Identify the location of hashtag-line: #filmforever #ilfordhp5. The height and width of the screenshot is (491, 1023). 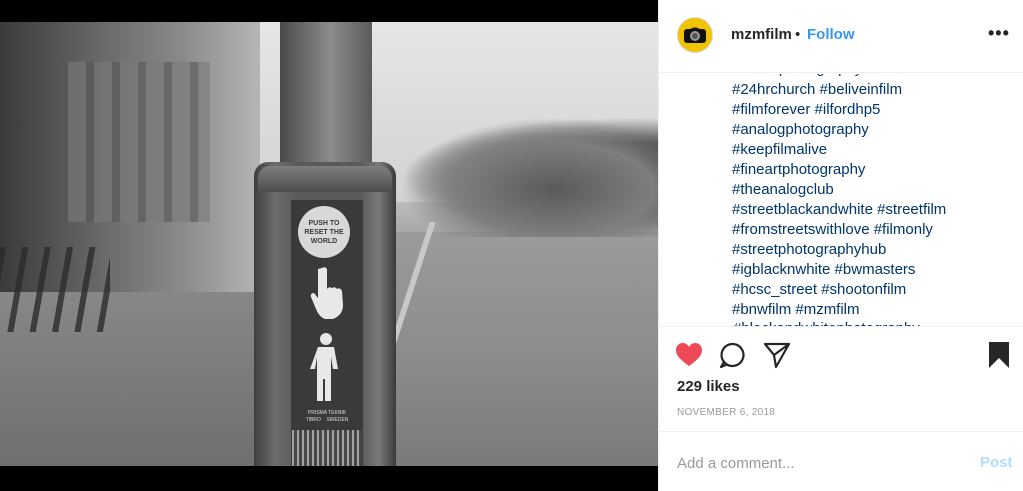
(872, 110).